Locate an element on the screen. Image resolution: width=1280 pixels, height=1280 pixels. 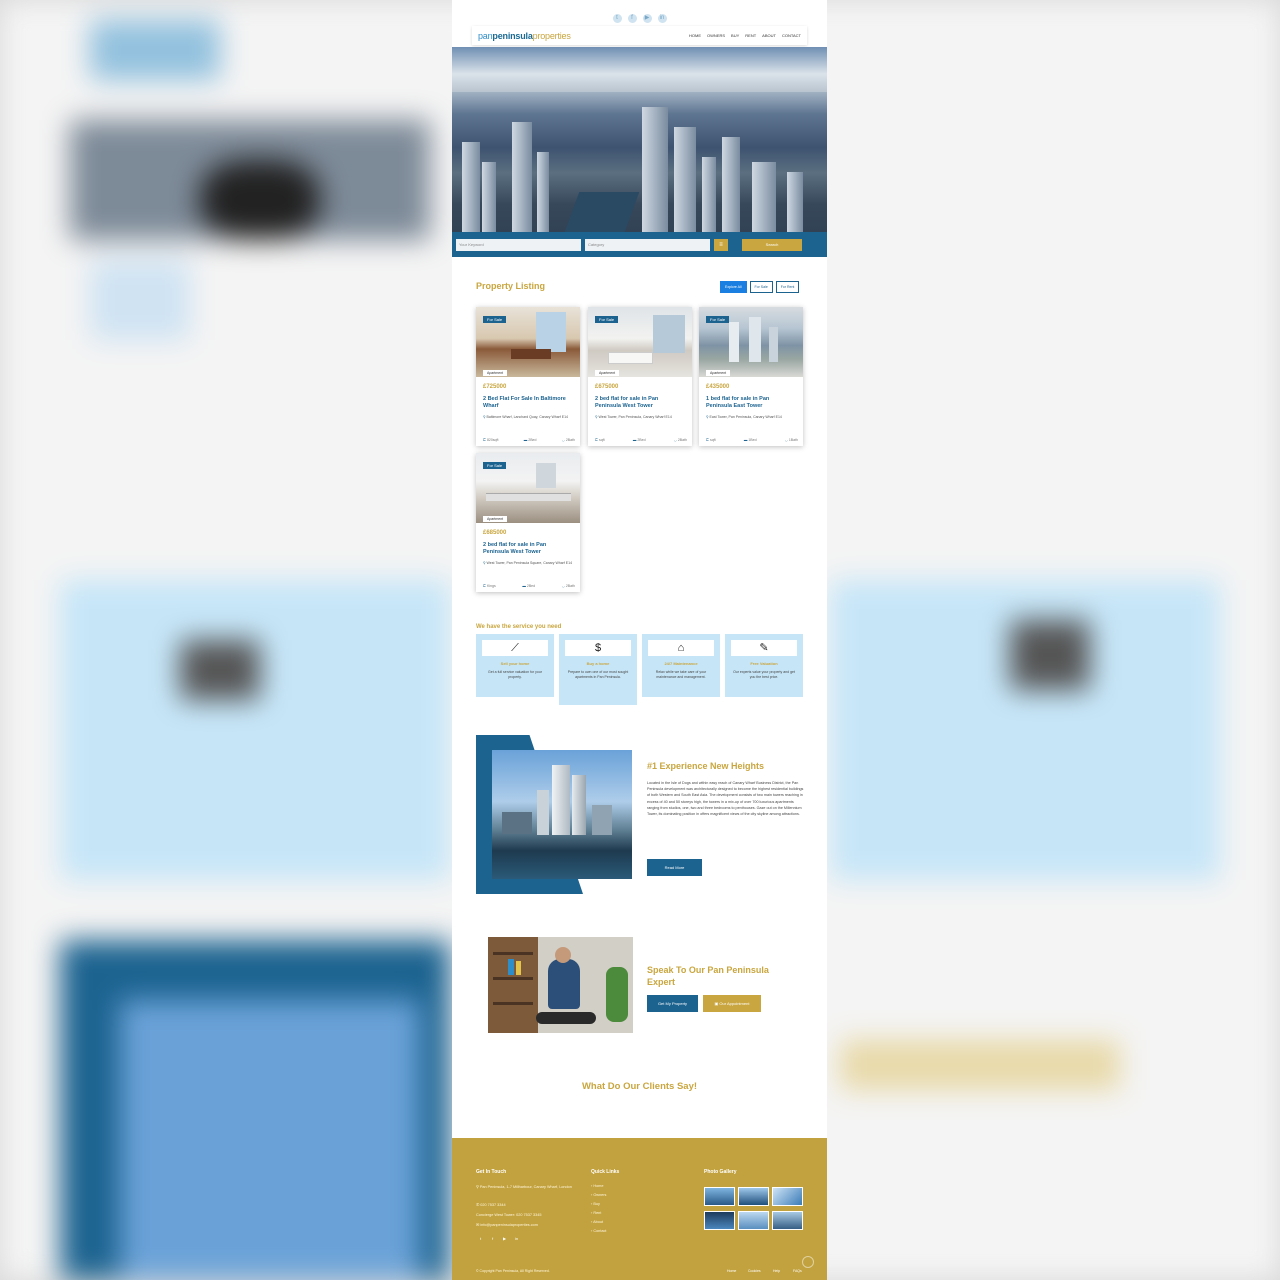
footer-nav-home: Home is located at coordinates (731, 1271).